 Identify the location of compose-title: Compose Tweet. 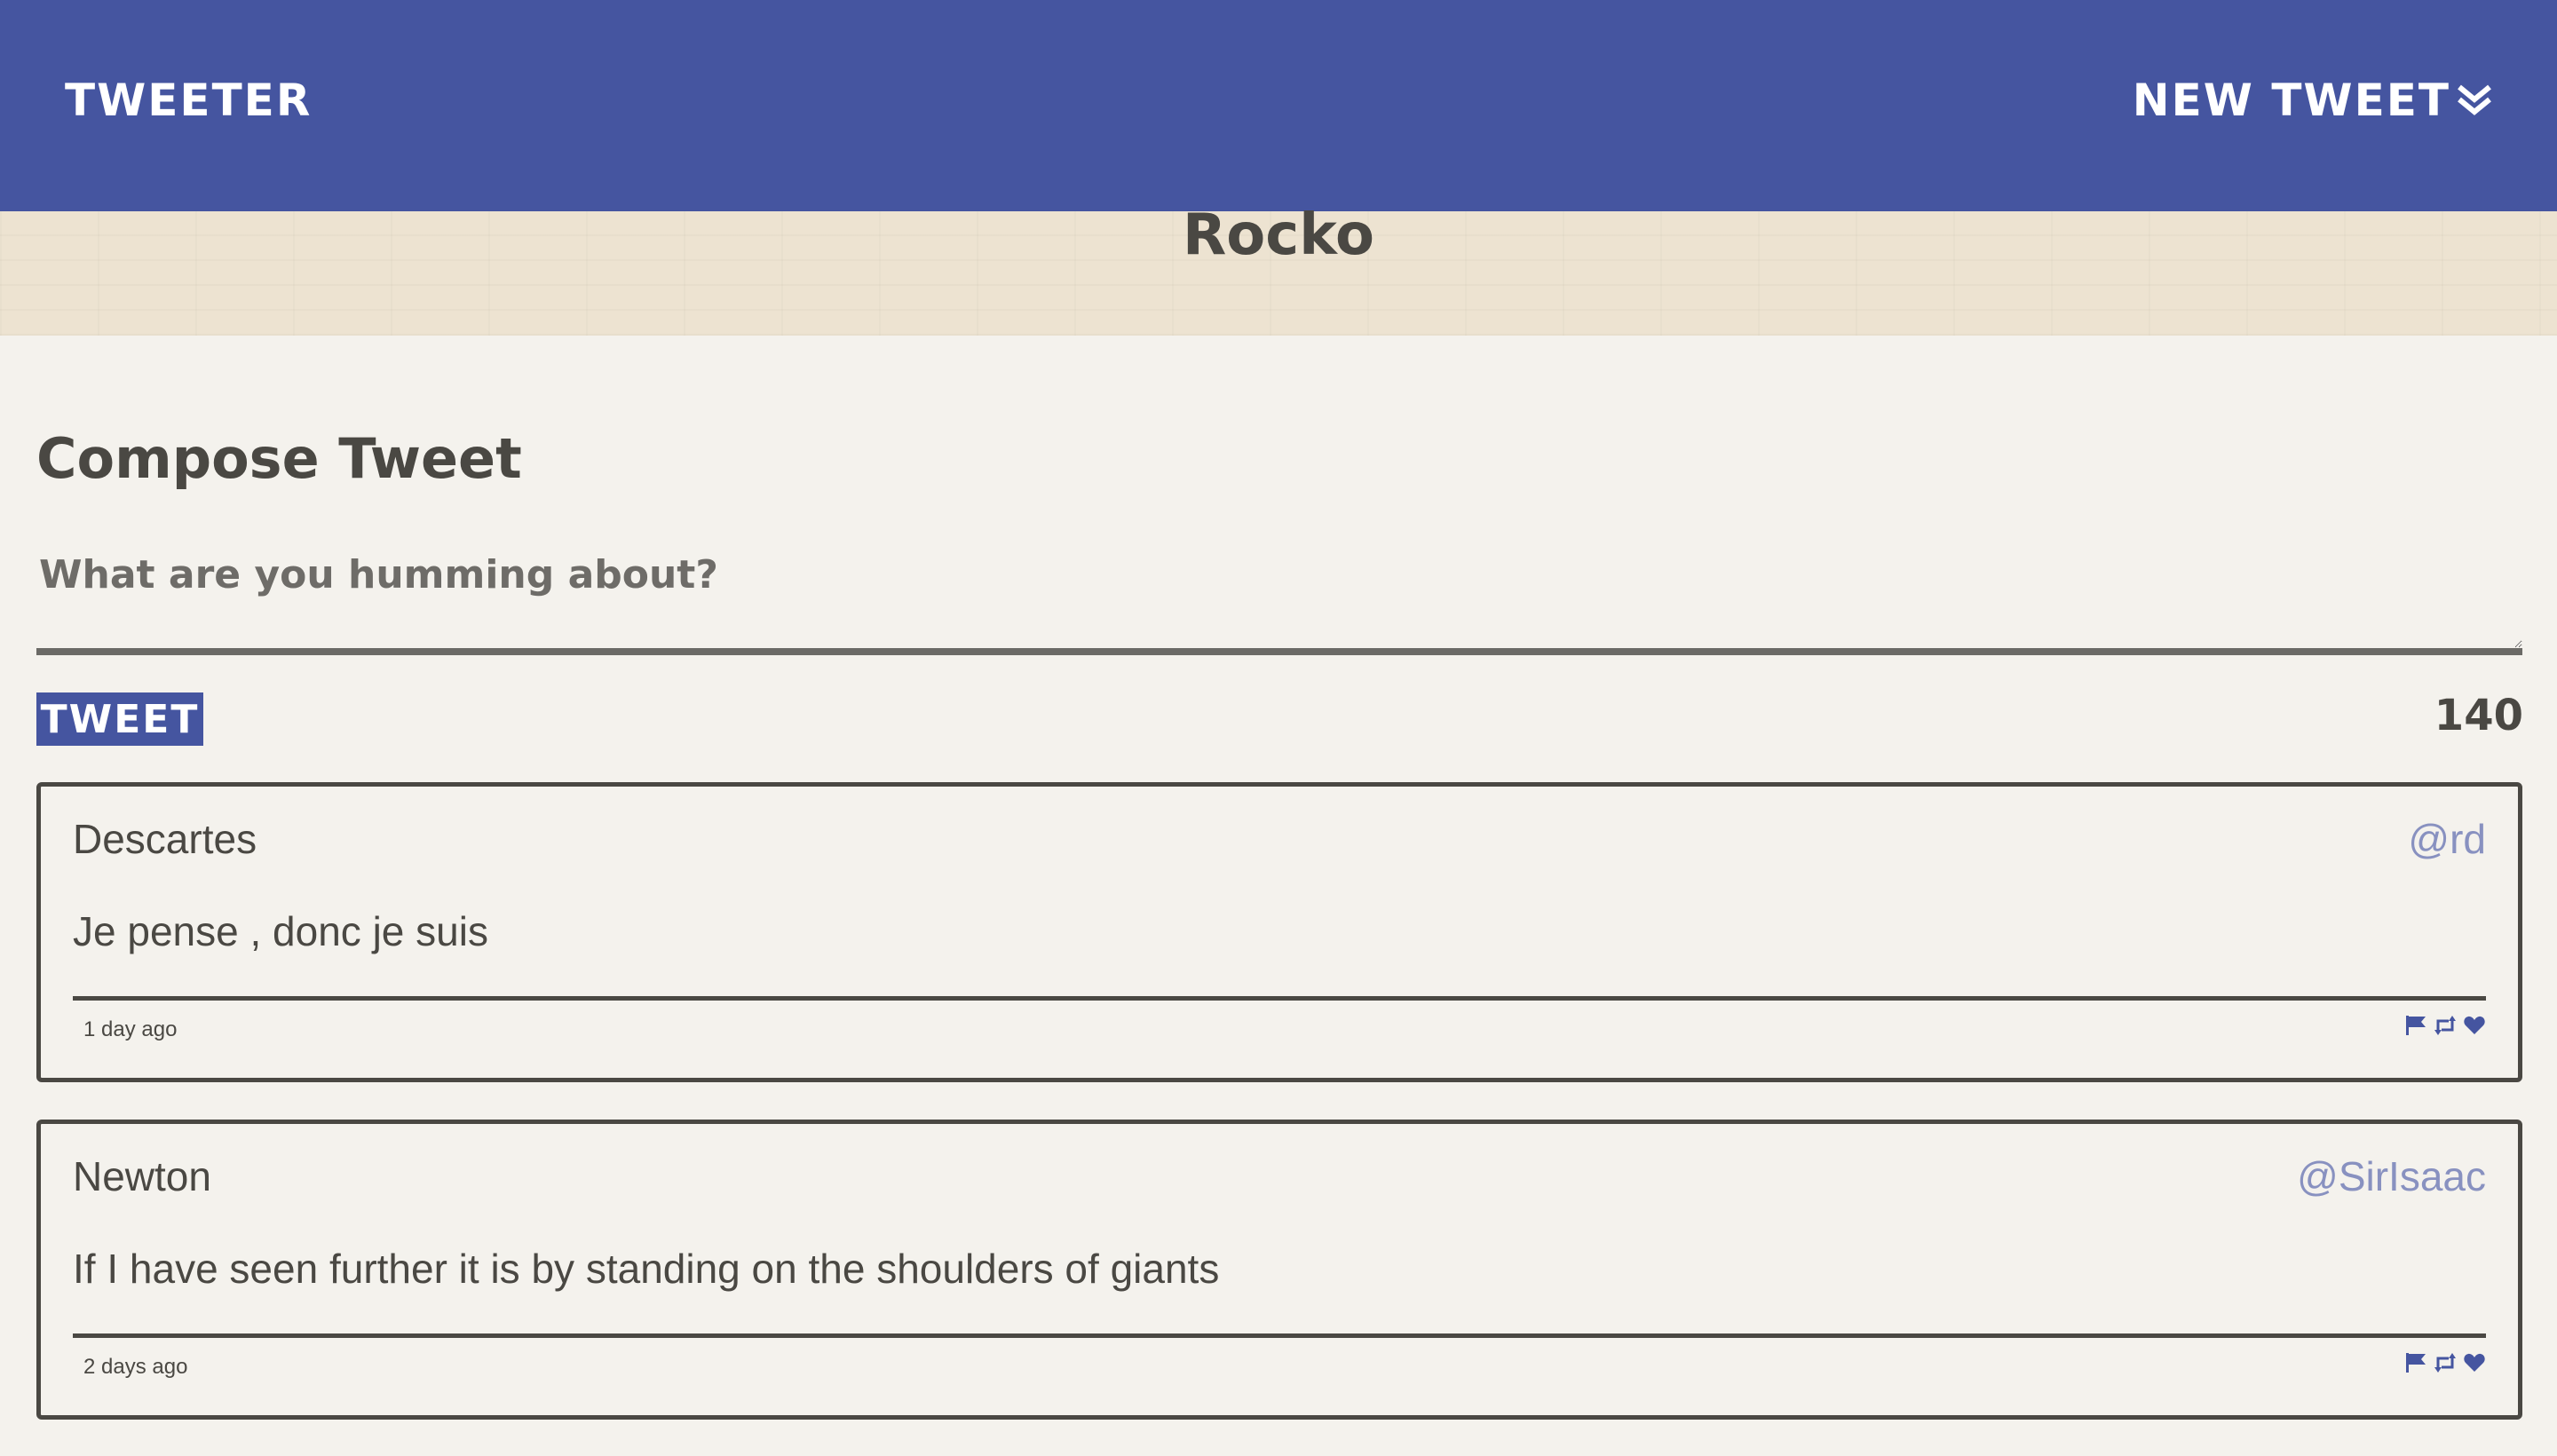
(279, 459).